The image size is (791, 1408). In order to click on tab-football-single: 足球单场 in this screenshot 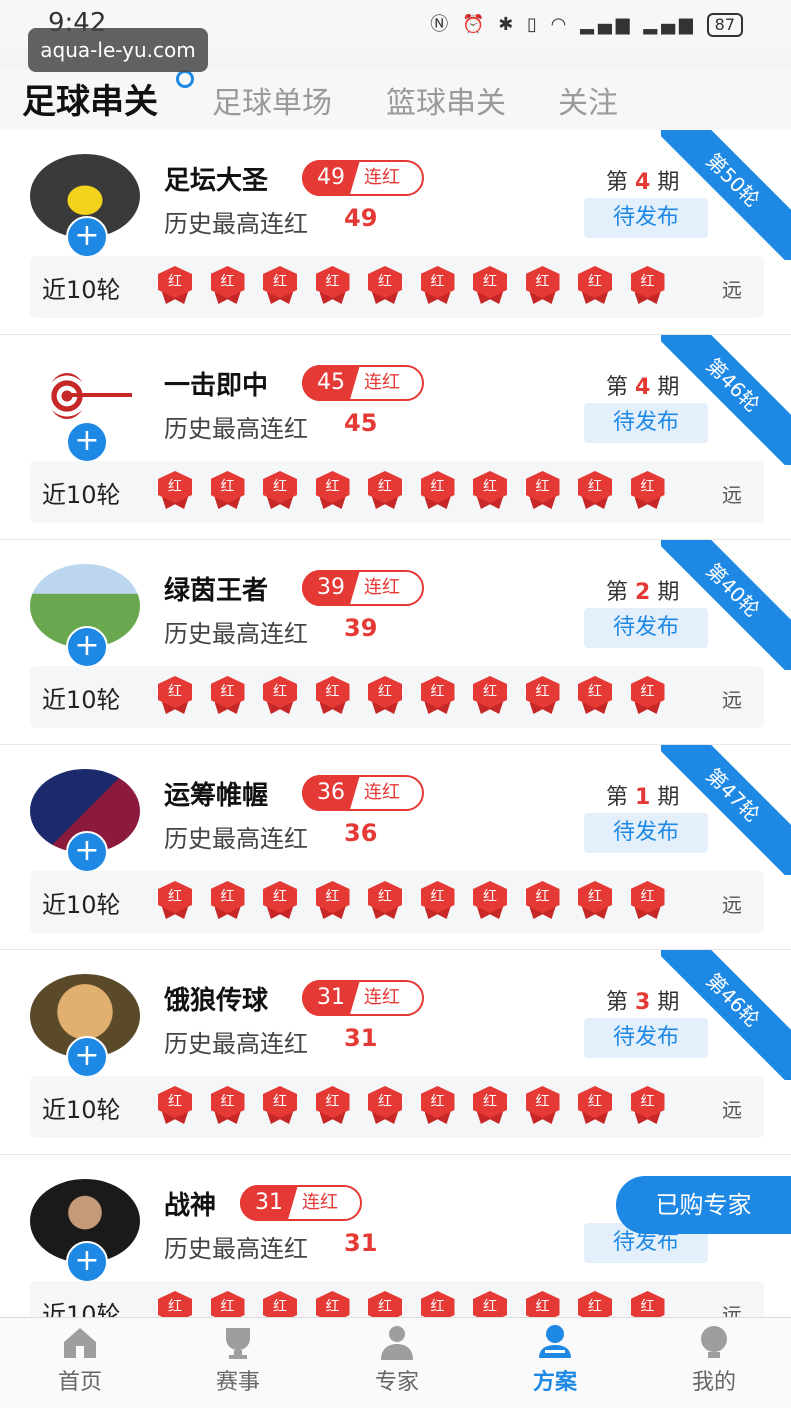, I will do `click(272, 100)`.